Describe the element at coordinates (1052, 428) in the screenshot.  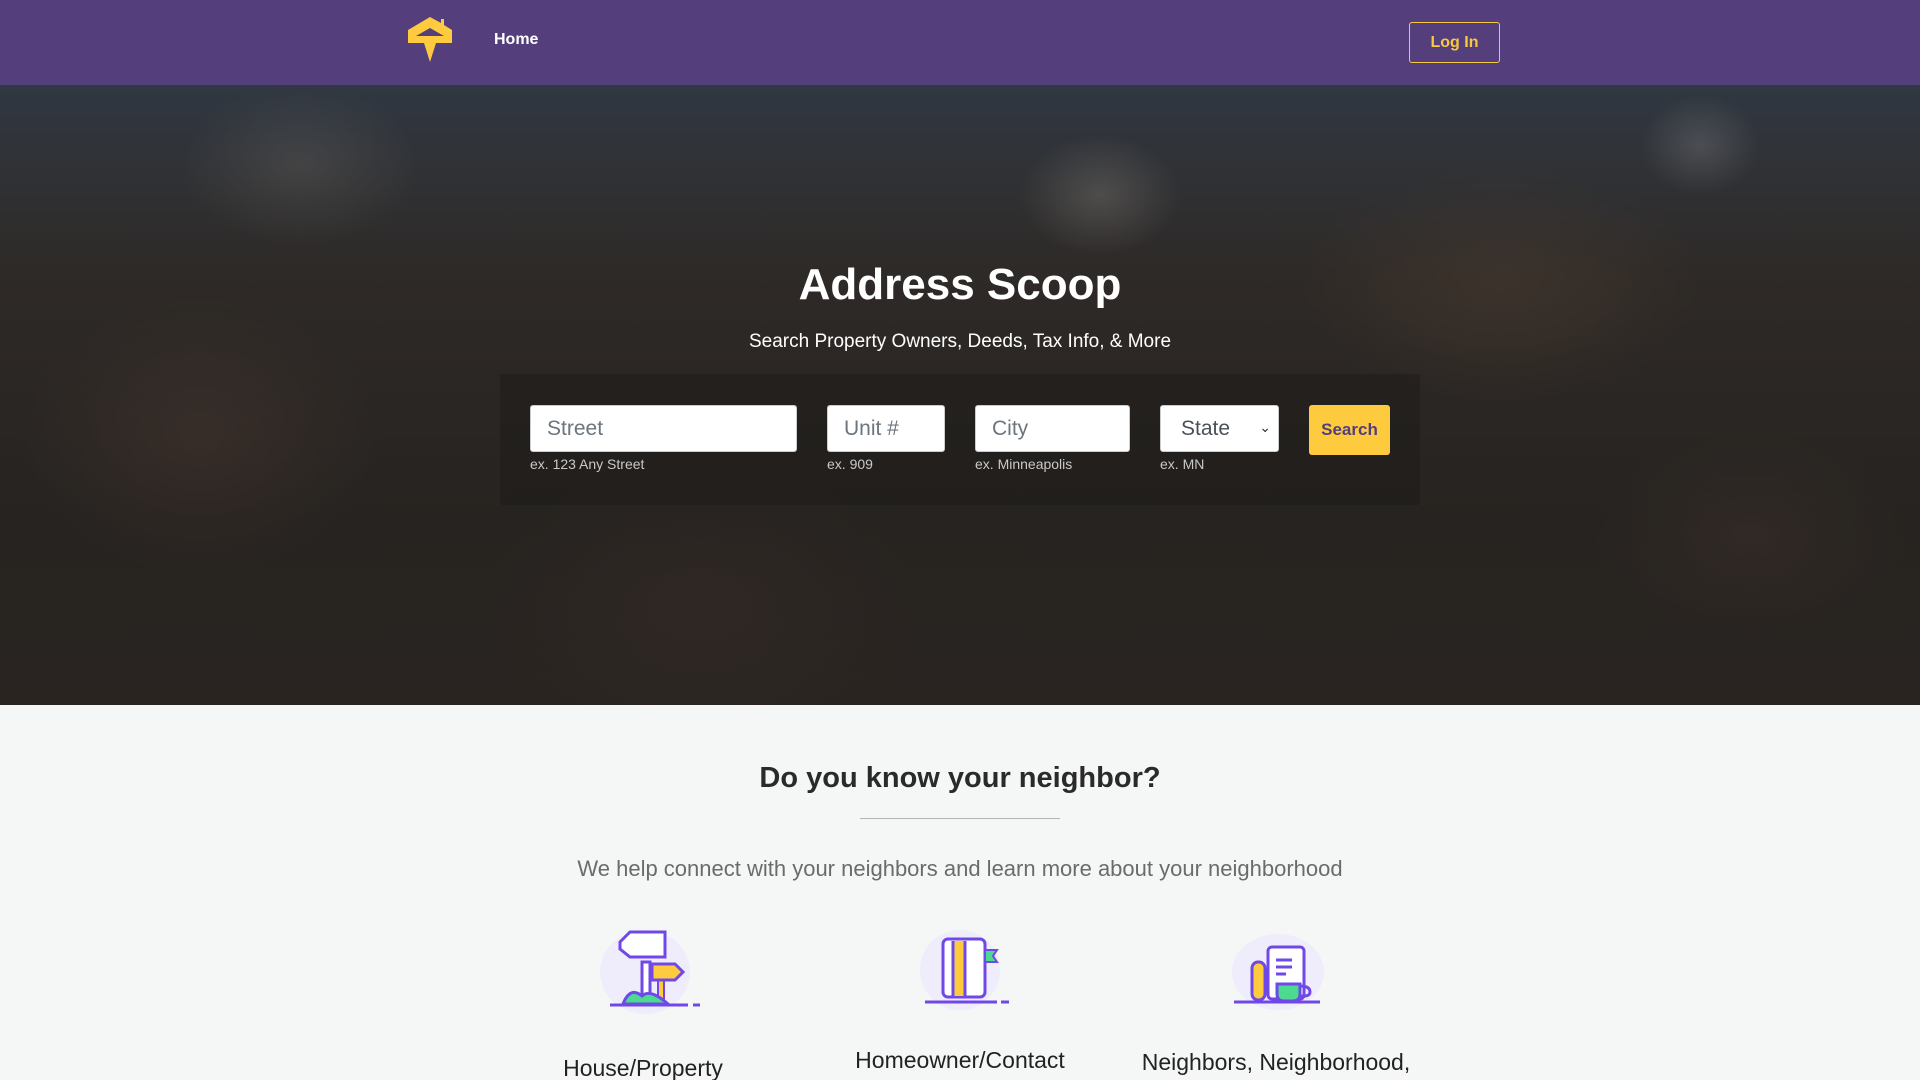
I see `city-input` at that location.